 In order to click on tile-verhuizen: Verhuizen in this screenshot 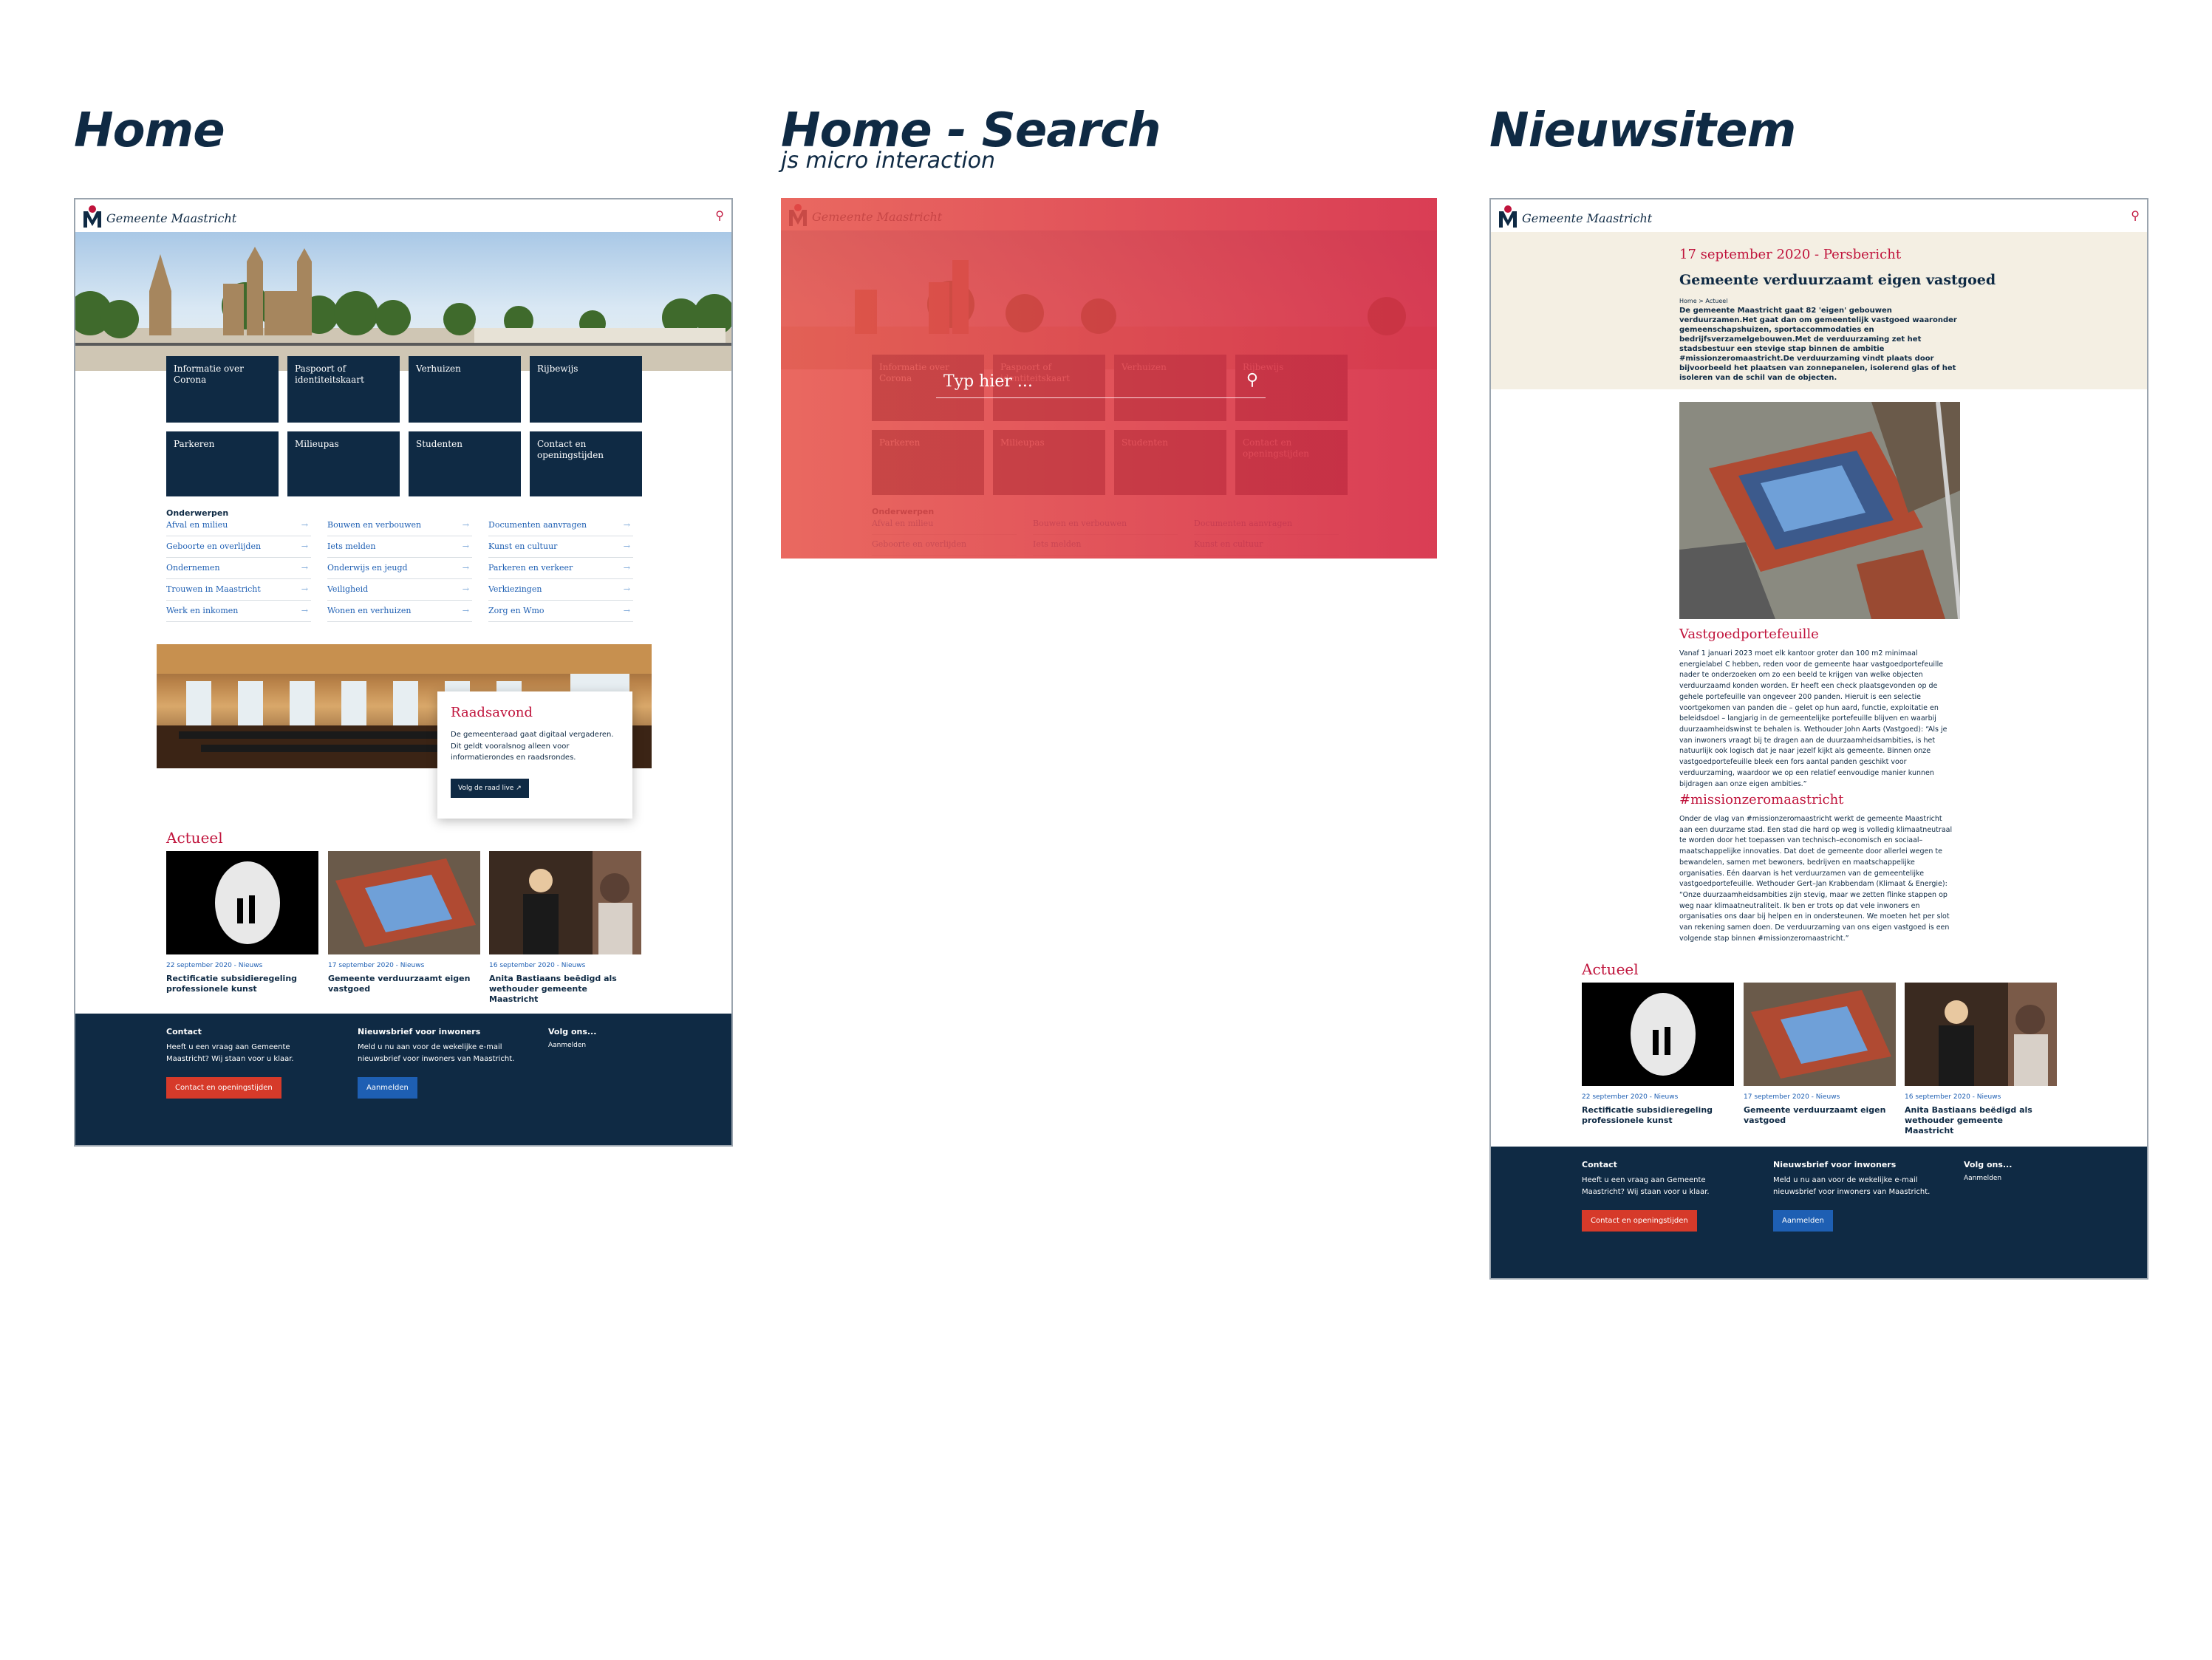, I will do `click(465, 390)`.